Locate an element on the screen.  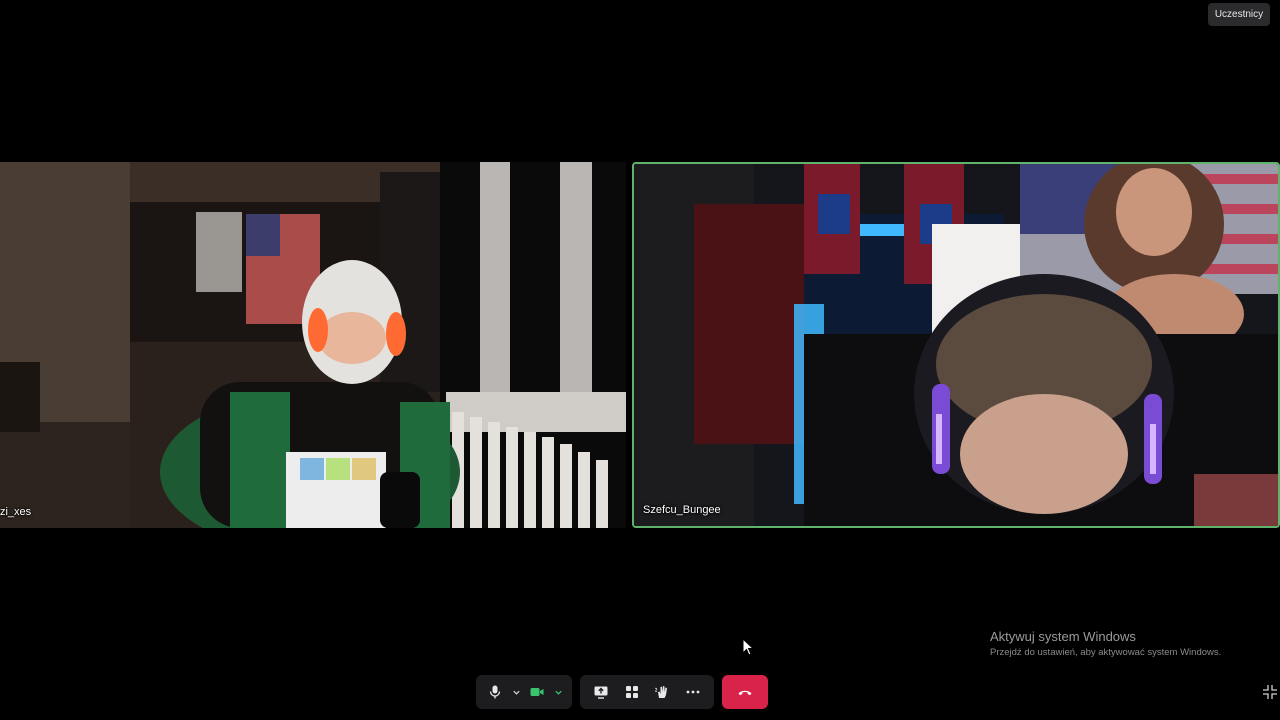
raise-hand-button is located at coordinates (662, 692).